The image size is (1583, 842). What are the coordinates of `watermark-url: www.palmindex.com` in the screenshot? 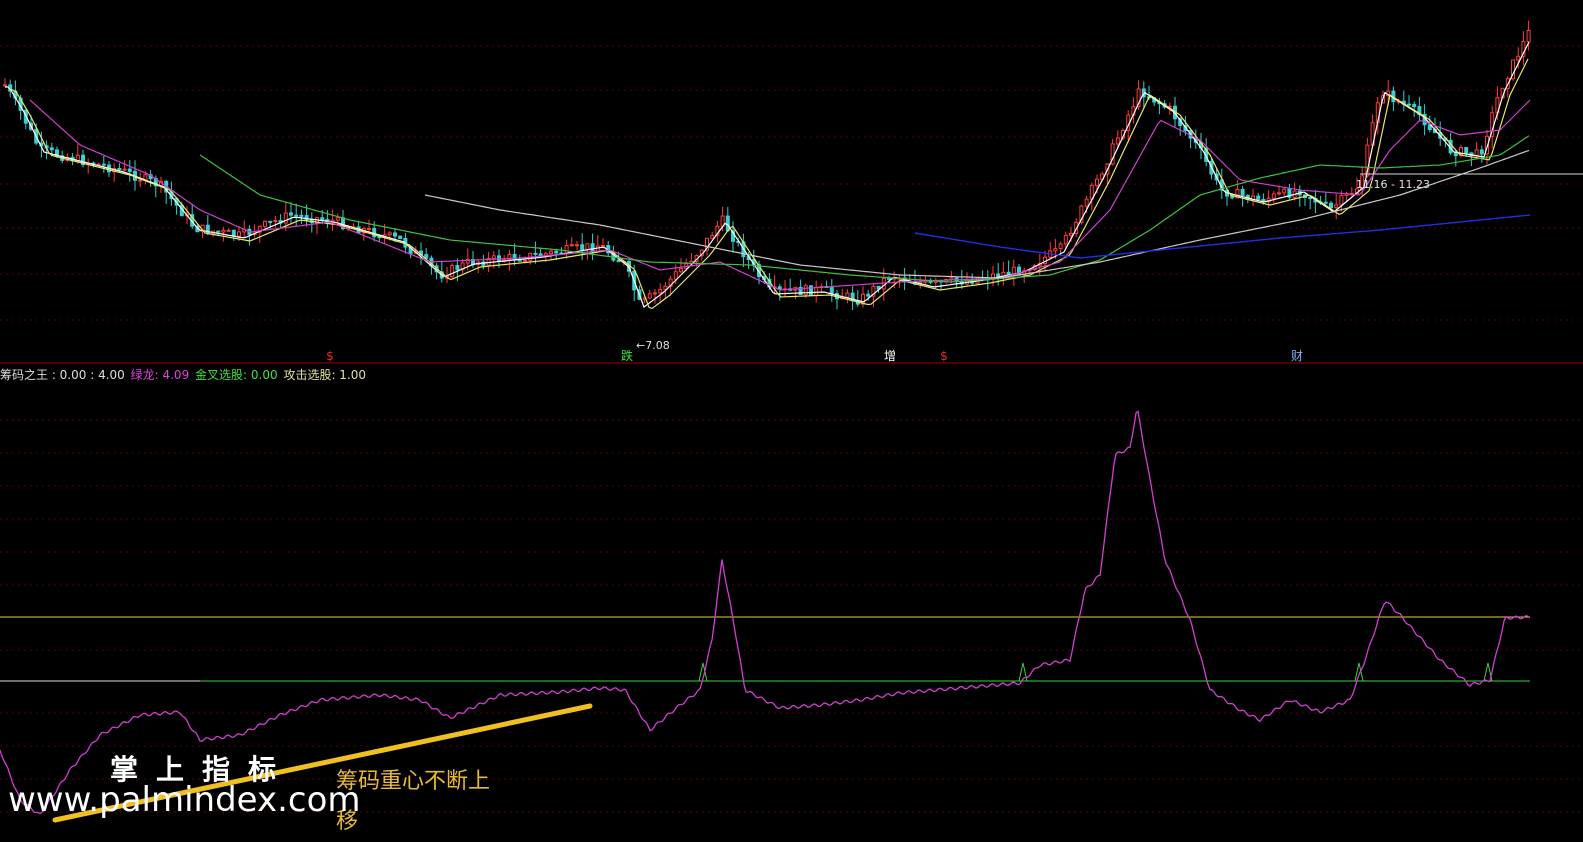 It's located at (184, 800).